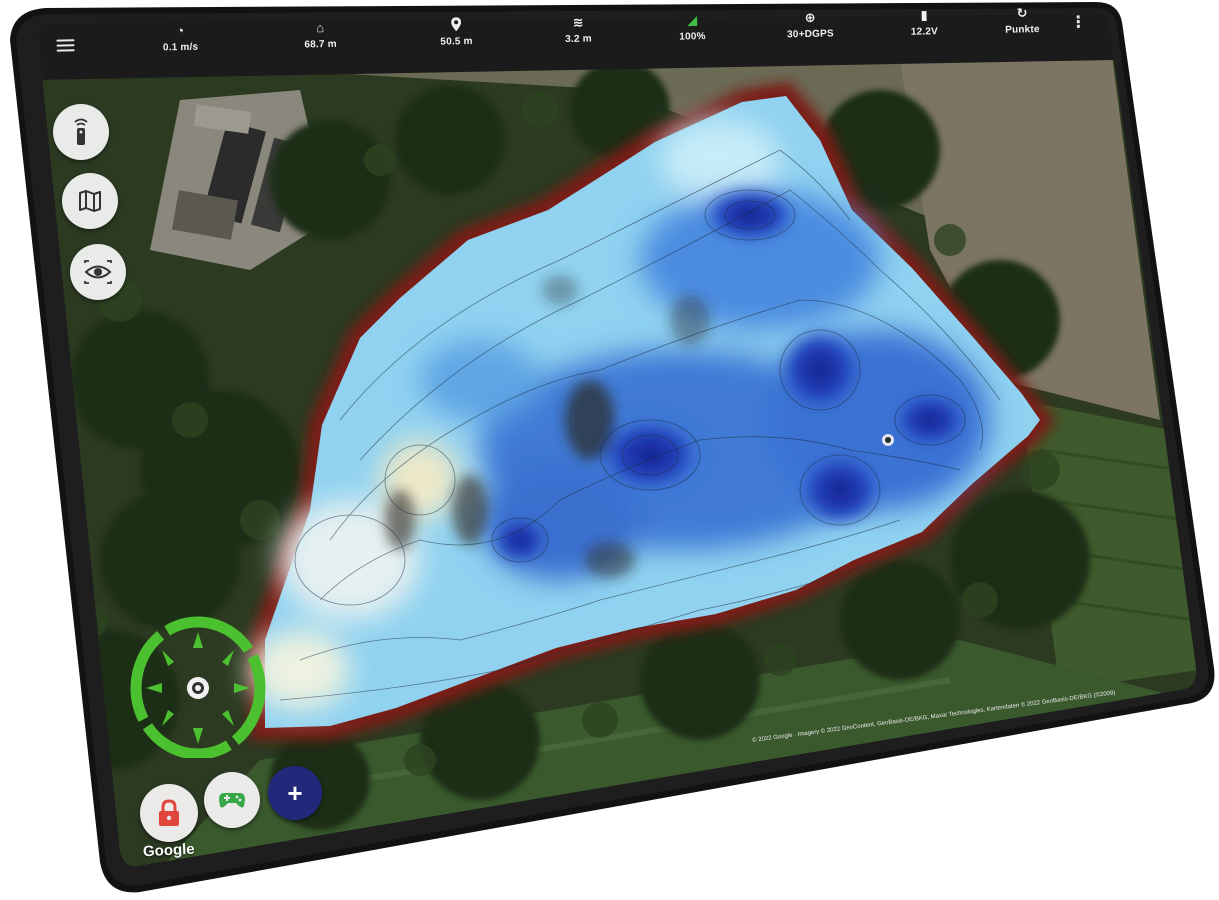  I want to click on speed-value: 0.1 m/s, so click(180, 47).